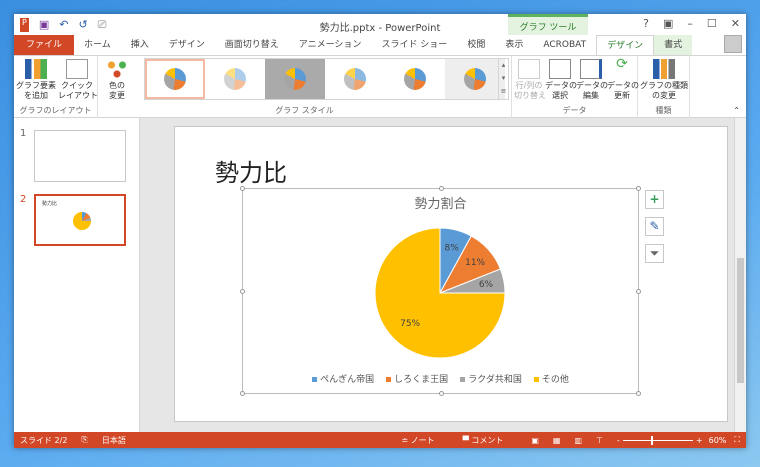 This screenshot has height=467, width=760. Describe the element at coordinates (424, 440) in the screenshot. I see `notes-button: ≐ ノート` at that location.